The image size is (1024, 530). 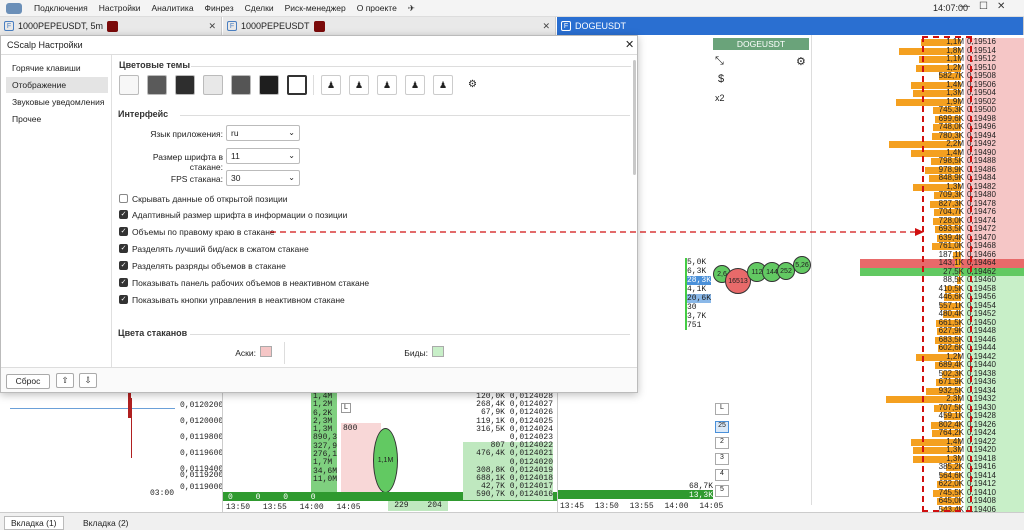 What do you see at coordinates (346, 408) in the screenshot?
I see `scale-l-button: L` at bounding box center [346, 408].